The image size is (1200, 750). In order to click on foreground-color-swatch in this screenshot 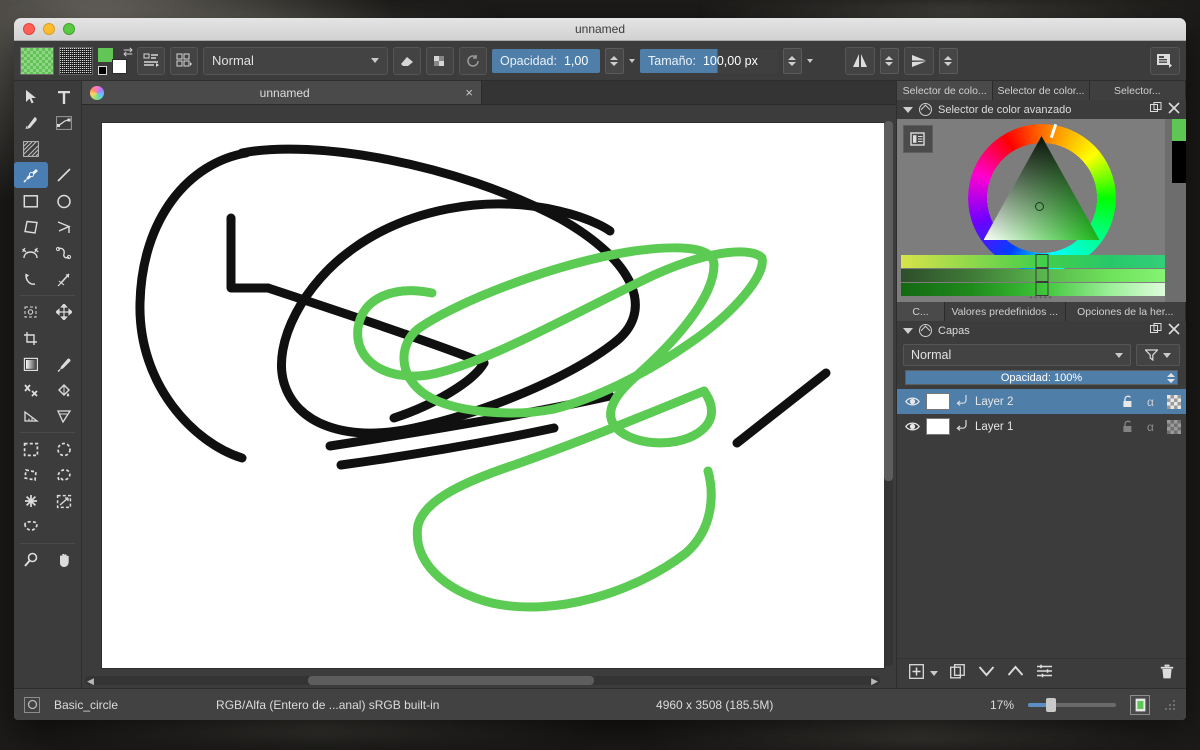, I will do `click(105, 54)`.